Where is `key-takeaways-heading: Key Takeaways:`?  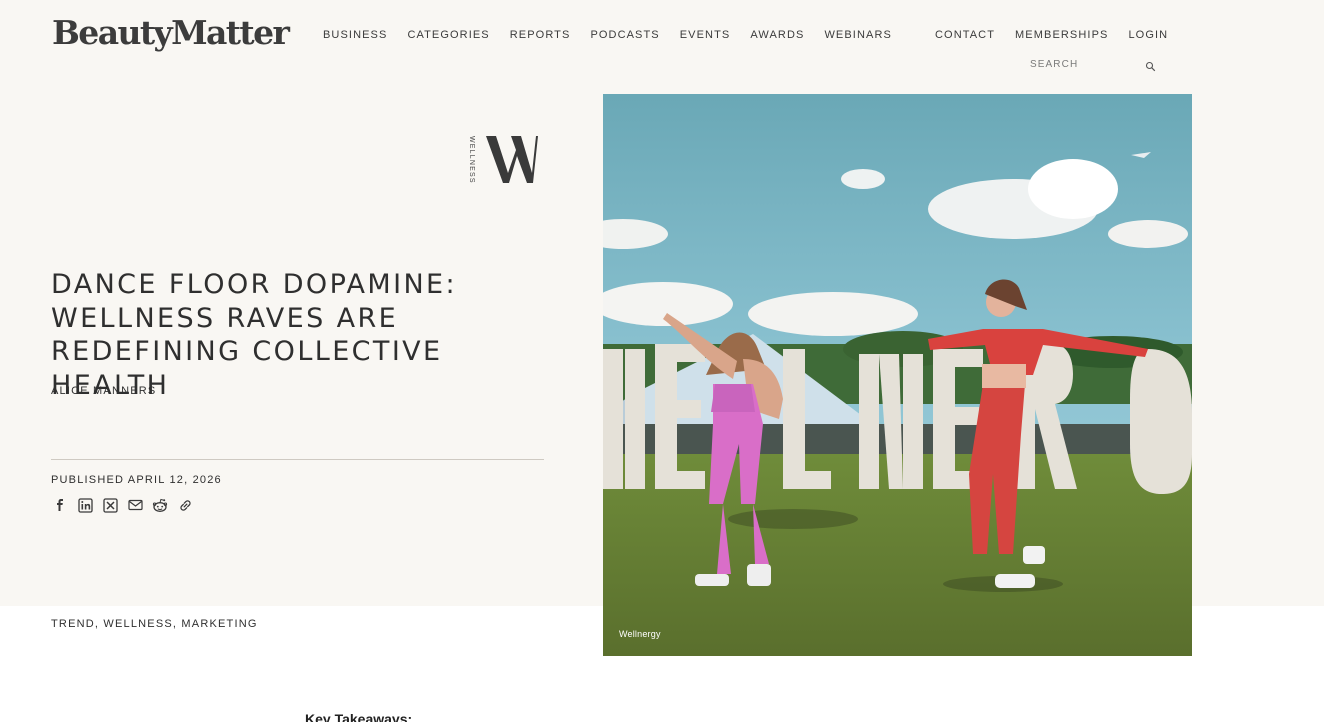
key-takeaways-heading: Key Takeaways: is located at coordinates (359, 716).